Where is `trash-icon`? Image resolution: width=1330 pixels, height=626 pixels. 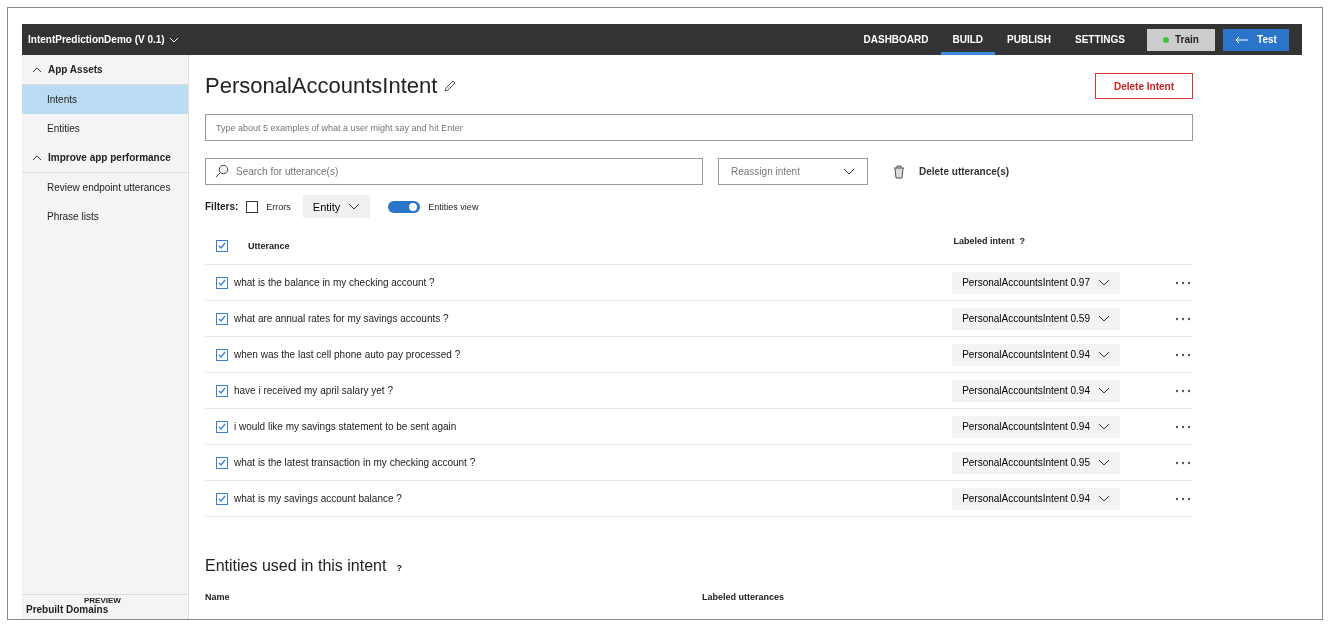 trash-icon is located at coordinates (899, 171).